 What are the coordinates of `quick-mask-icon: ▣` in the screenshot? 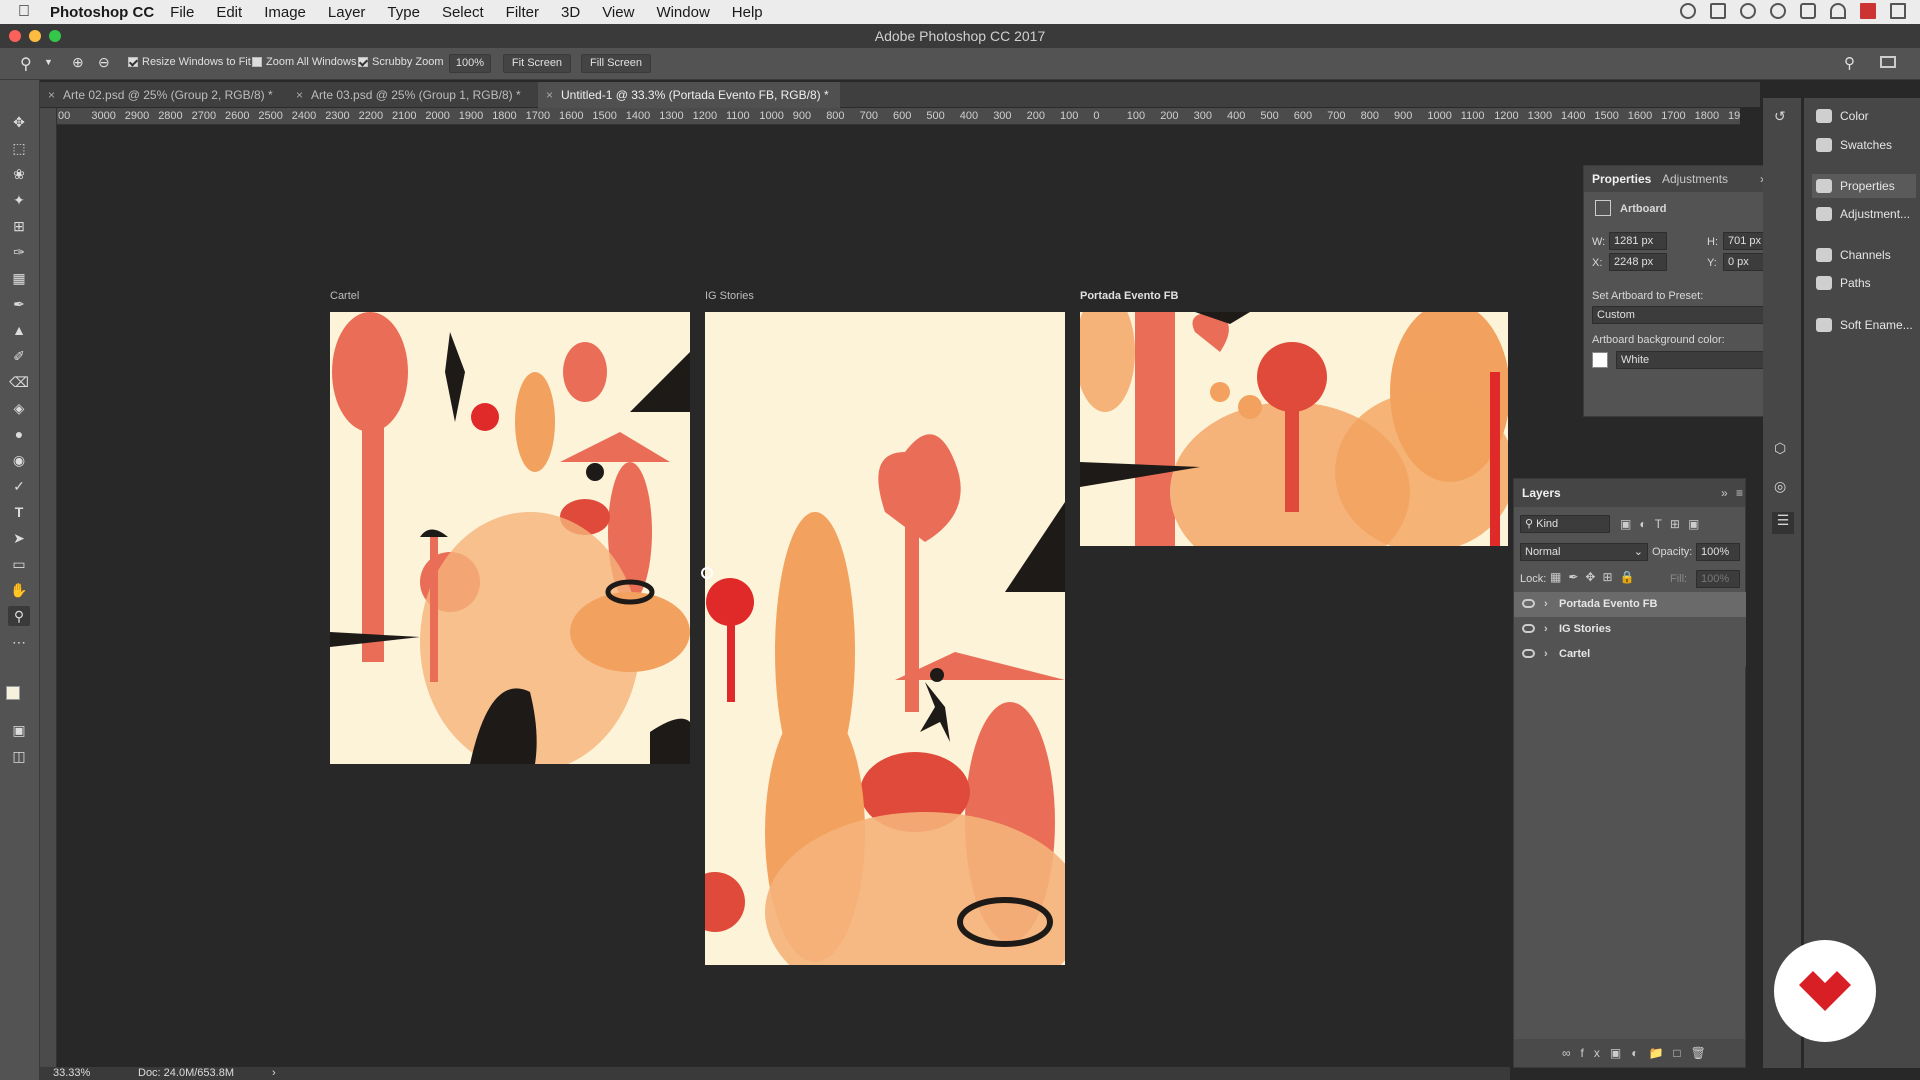 It's located at (19, 730).